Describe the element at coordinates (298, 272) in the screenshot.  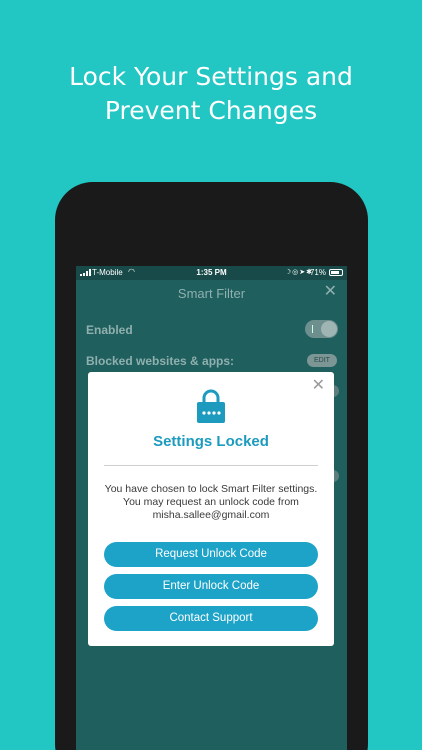
I see `status-icons: ☽◎➤✱` at that location.